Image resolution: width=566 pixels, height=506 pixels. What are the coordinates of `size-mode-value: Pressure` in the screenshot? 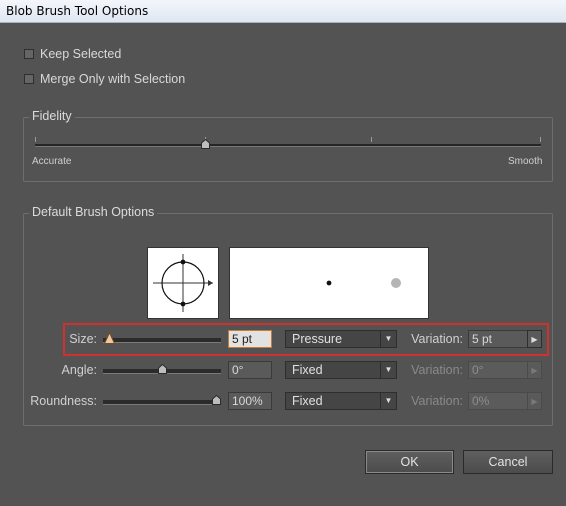 It's located at (317, 339).